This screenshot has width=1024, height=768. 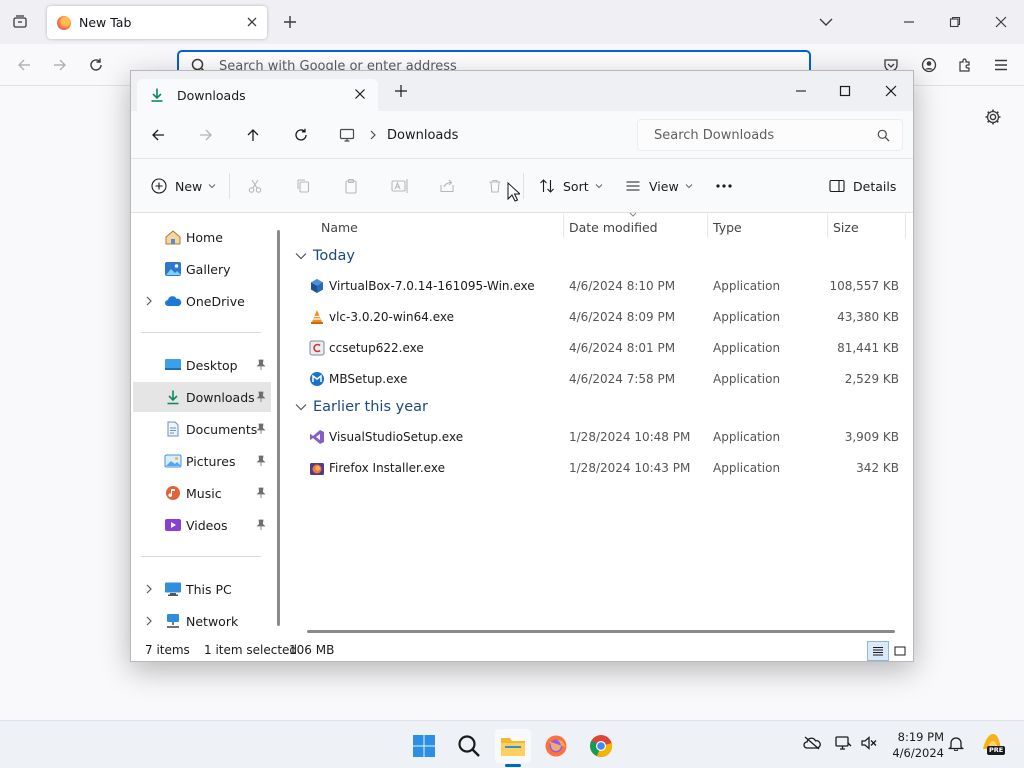 I want to click on breadcrumb: Downloads, so click(x=483, y=135).